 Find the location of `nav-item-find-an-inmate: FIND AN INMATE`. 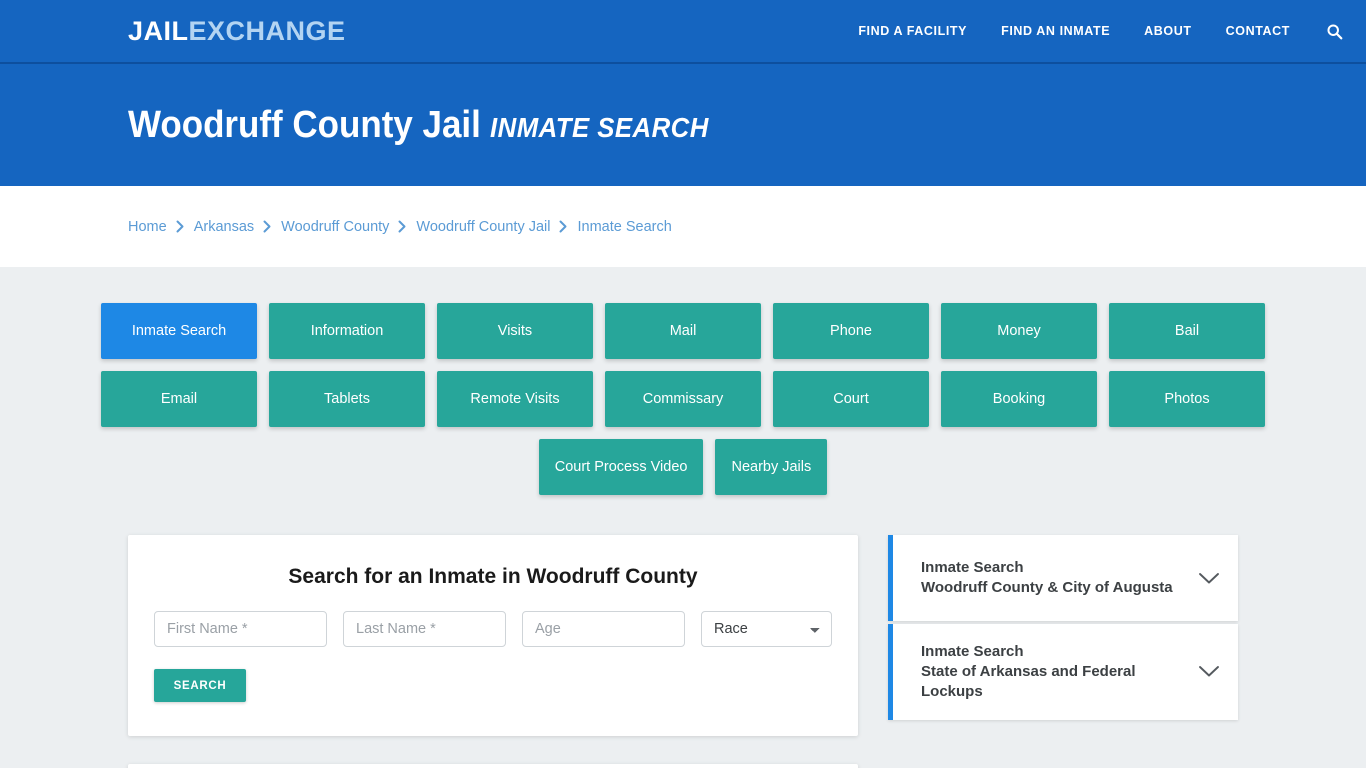

nav-item-find-an-inmate: FIND AN INMATE is located at coordinates (1055, 31).